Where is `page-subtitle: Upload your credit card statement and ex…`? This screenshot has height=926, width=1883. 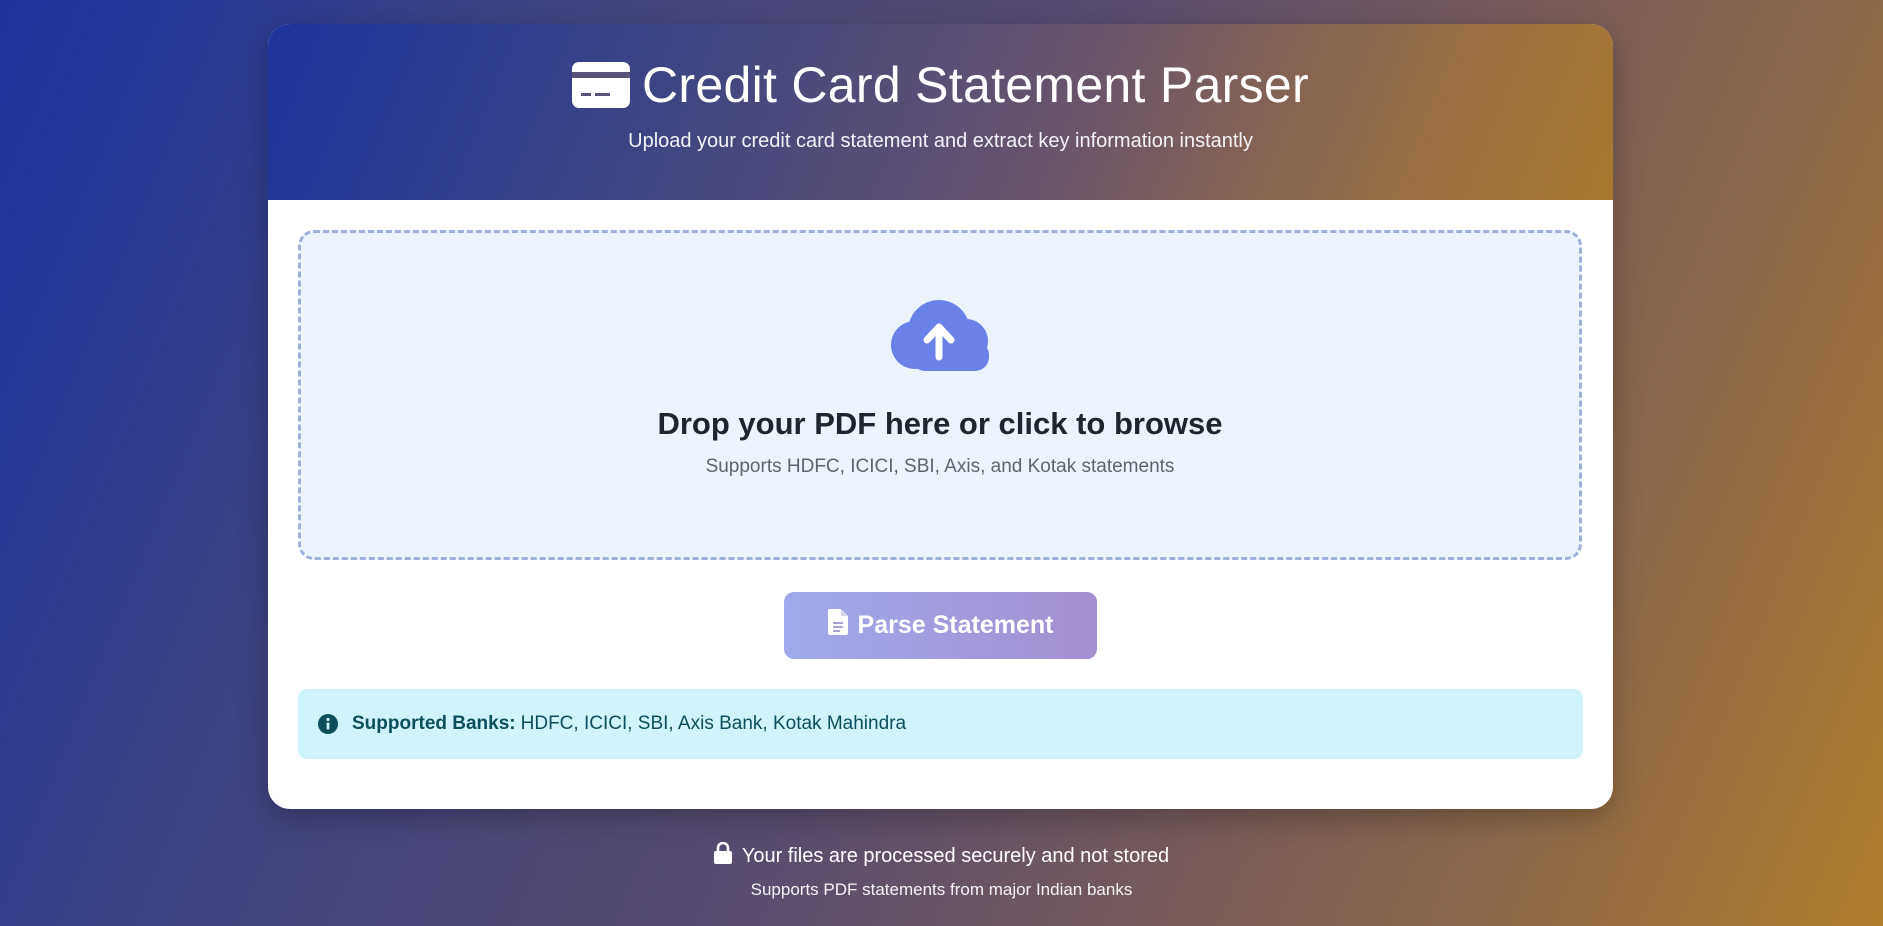 page-subtitle: Upload your credit card statement and ex… is located at coordinates (940, 141).